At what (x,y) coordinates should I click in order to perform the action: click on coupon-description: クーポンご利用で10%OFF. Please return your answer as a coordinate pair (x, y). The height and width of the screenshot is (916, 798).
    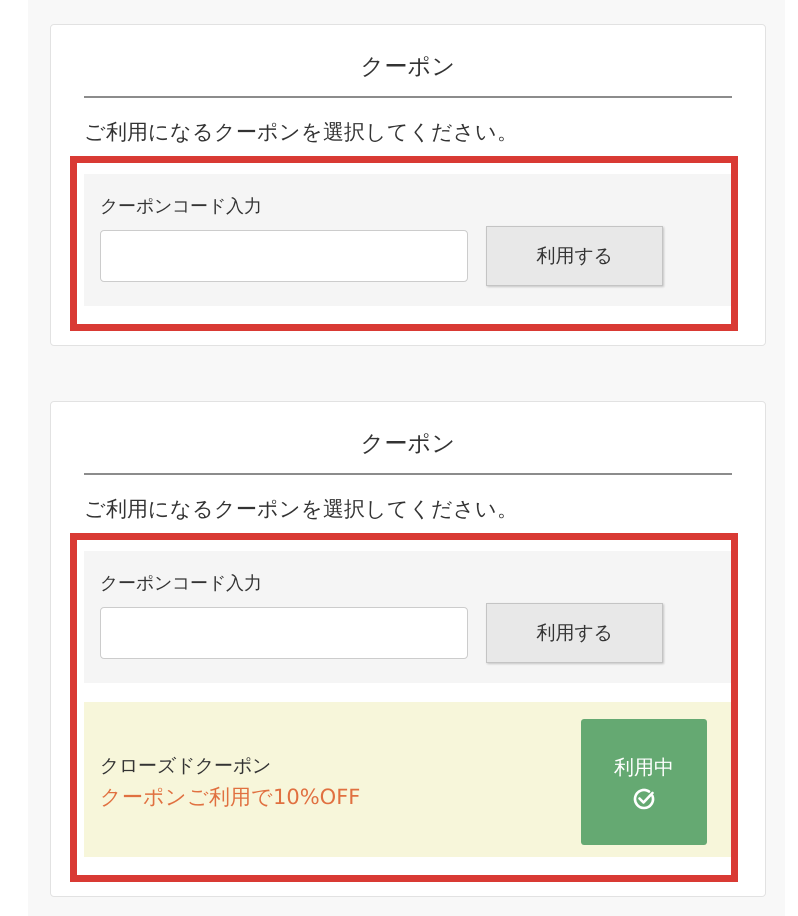
    Looking at the image, I should click on (230, 797).